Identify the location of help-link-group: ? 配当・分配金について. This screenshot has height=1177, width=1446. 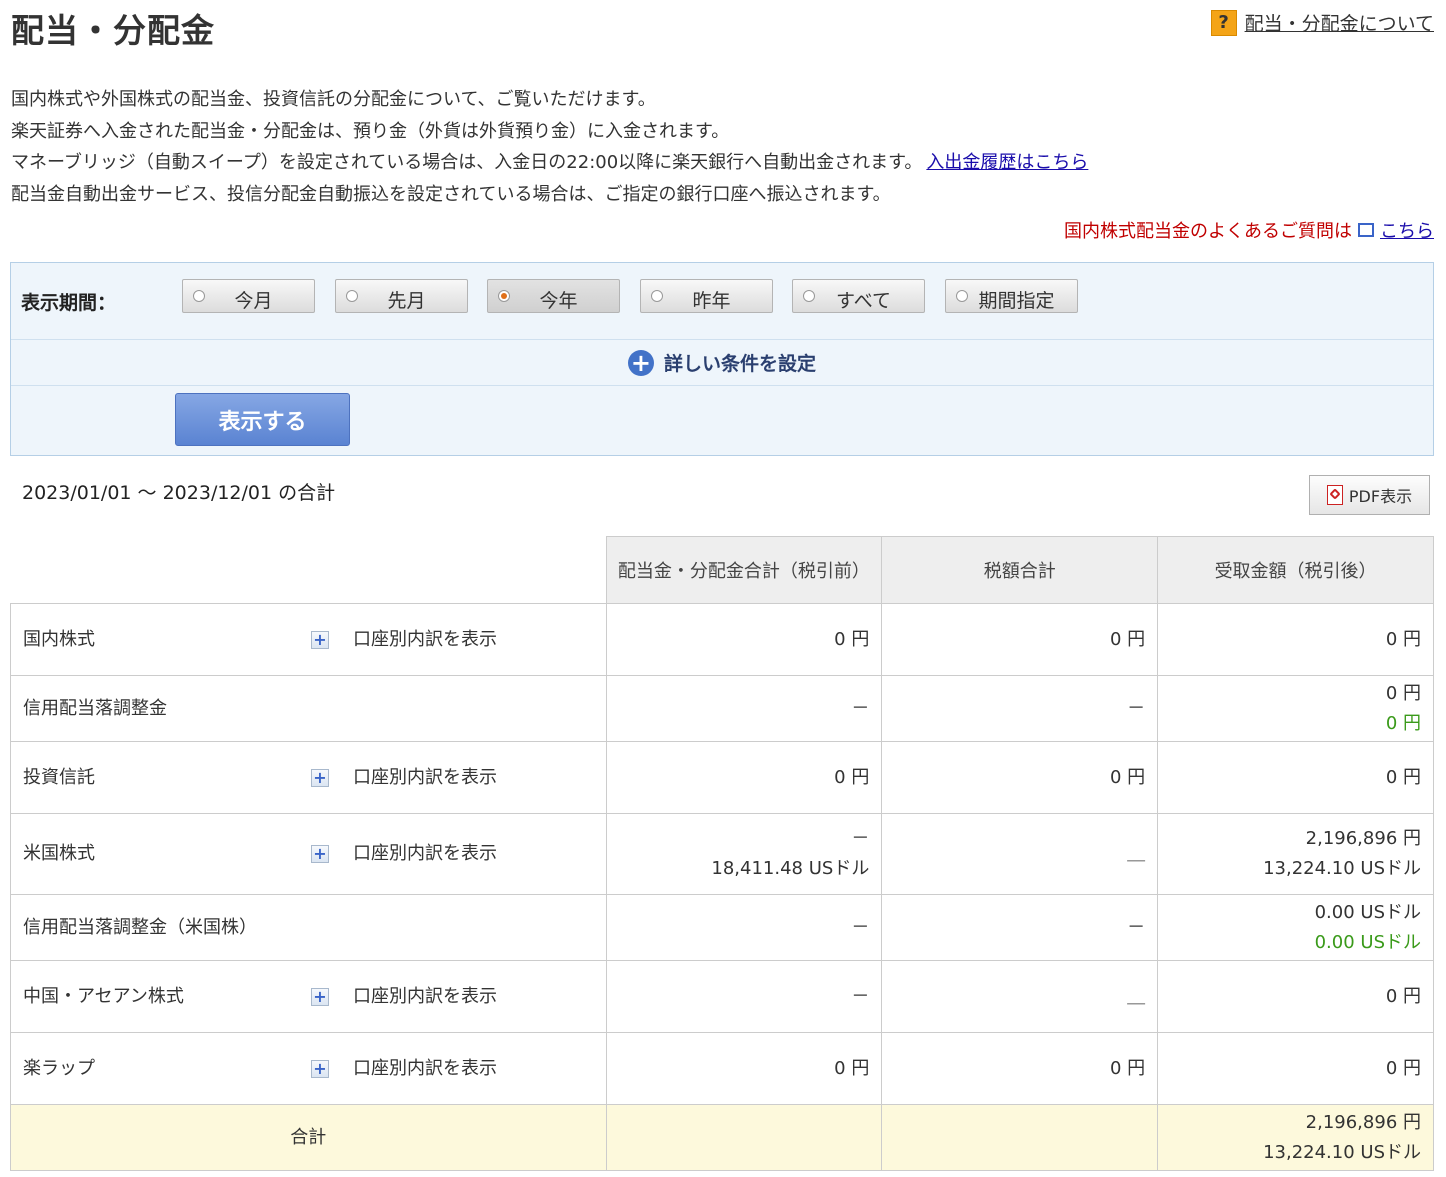
(1322, 22).